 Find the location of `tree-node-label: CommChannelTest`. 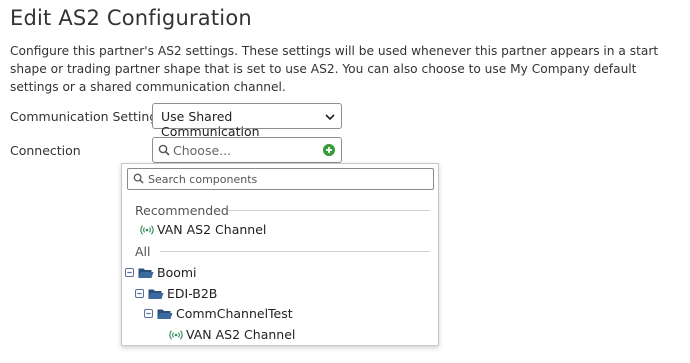

tree-node-label: CommChannelTest is located at coordinates (234, 313).